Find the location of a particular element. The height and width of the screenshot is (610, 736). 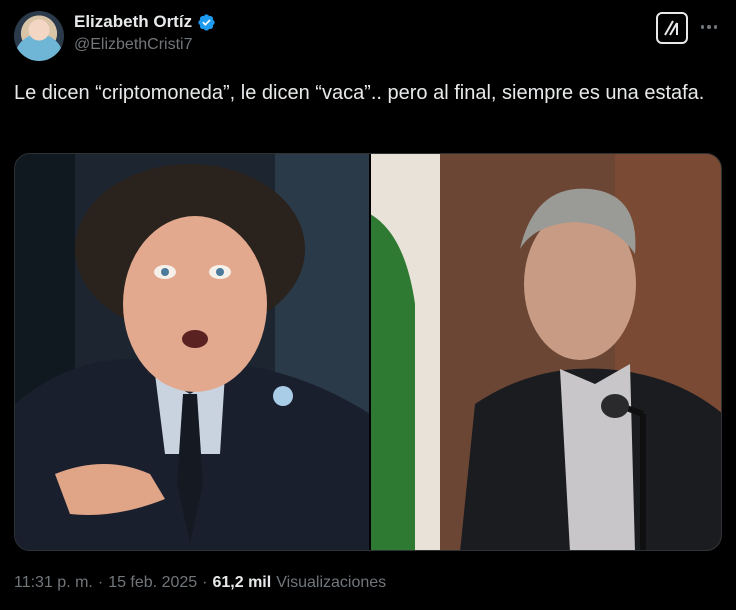

author-handle: @ElizbethCristi7 is located at coordinates (145, 45).